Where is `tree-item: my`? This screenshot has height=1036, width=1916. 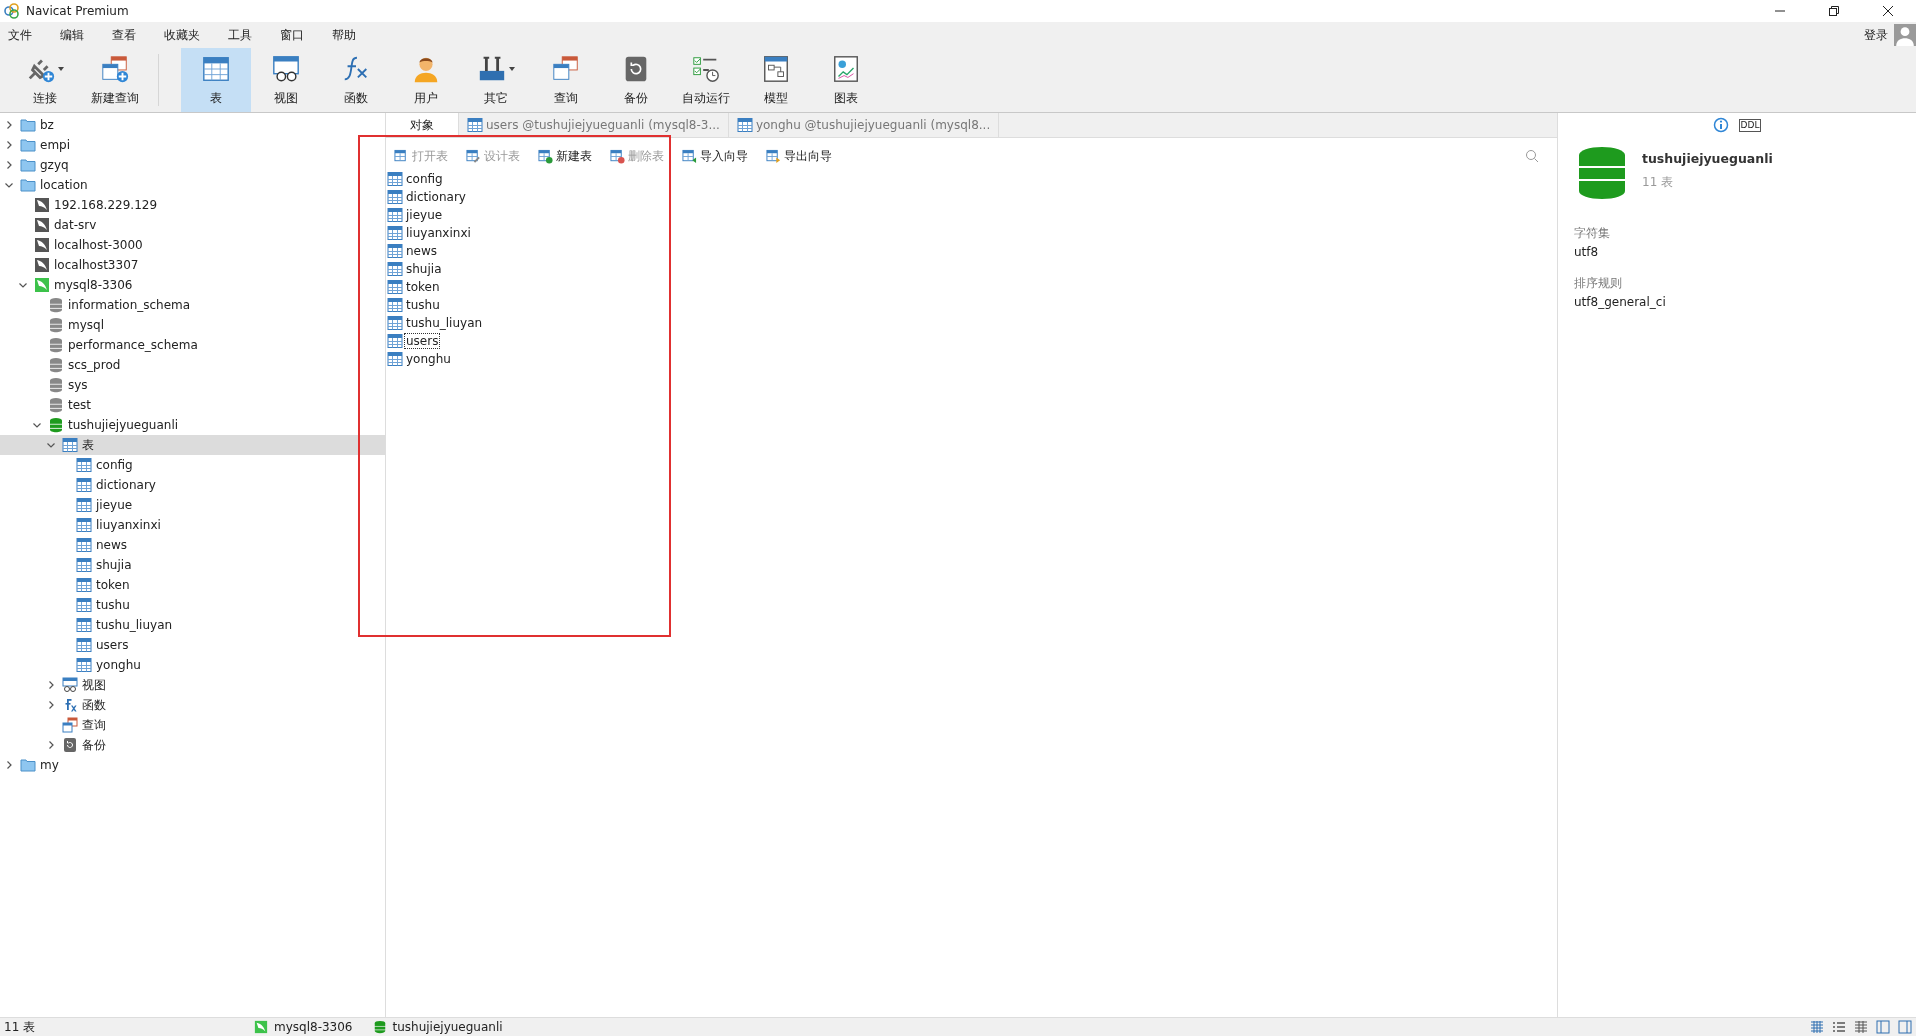
tree-item: my is located at coordinates (192, 765).